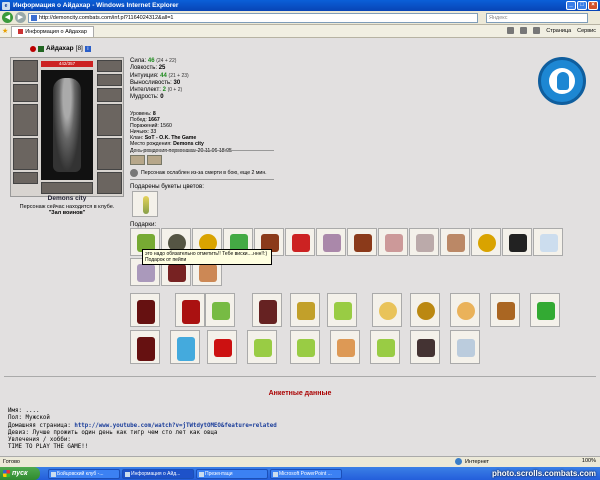 The height and width of the screenshot is (480, 600). Describe the element at coordinates (143, 224) in the screenshot. I see `gifts-title: Подарки:` at that location.